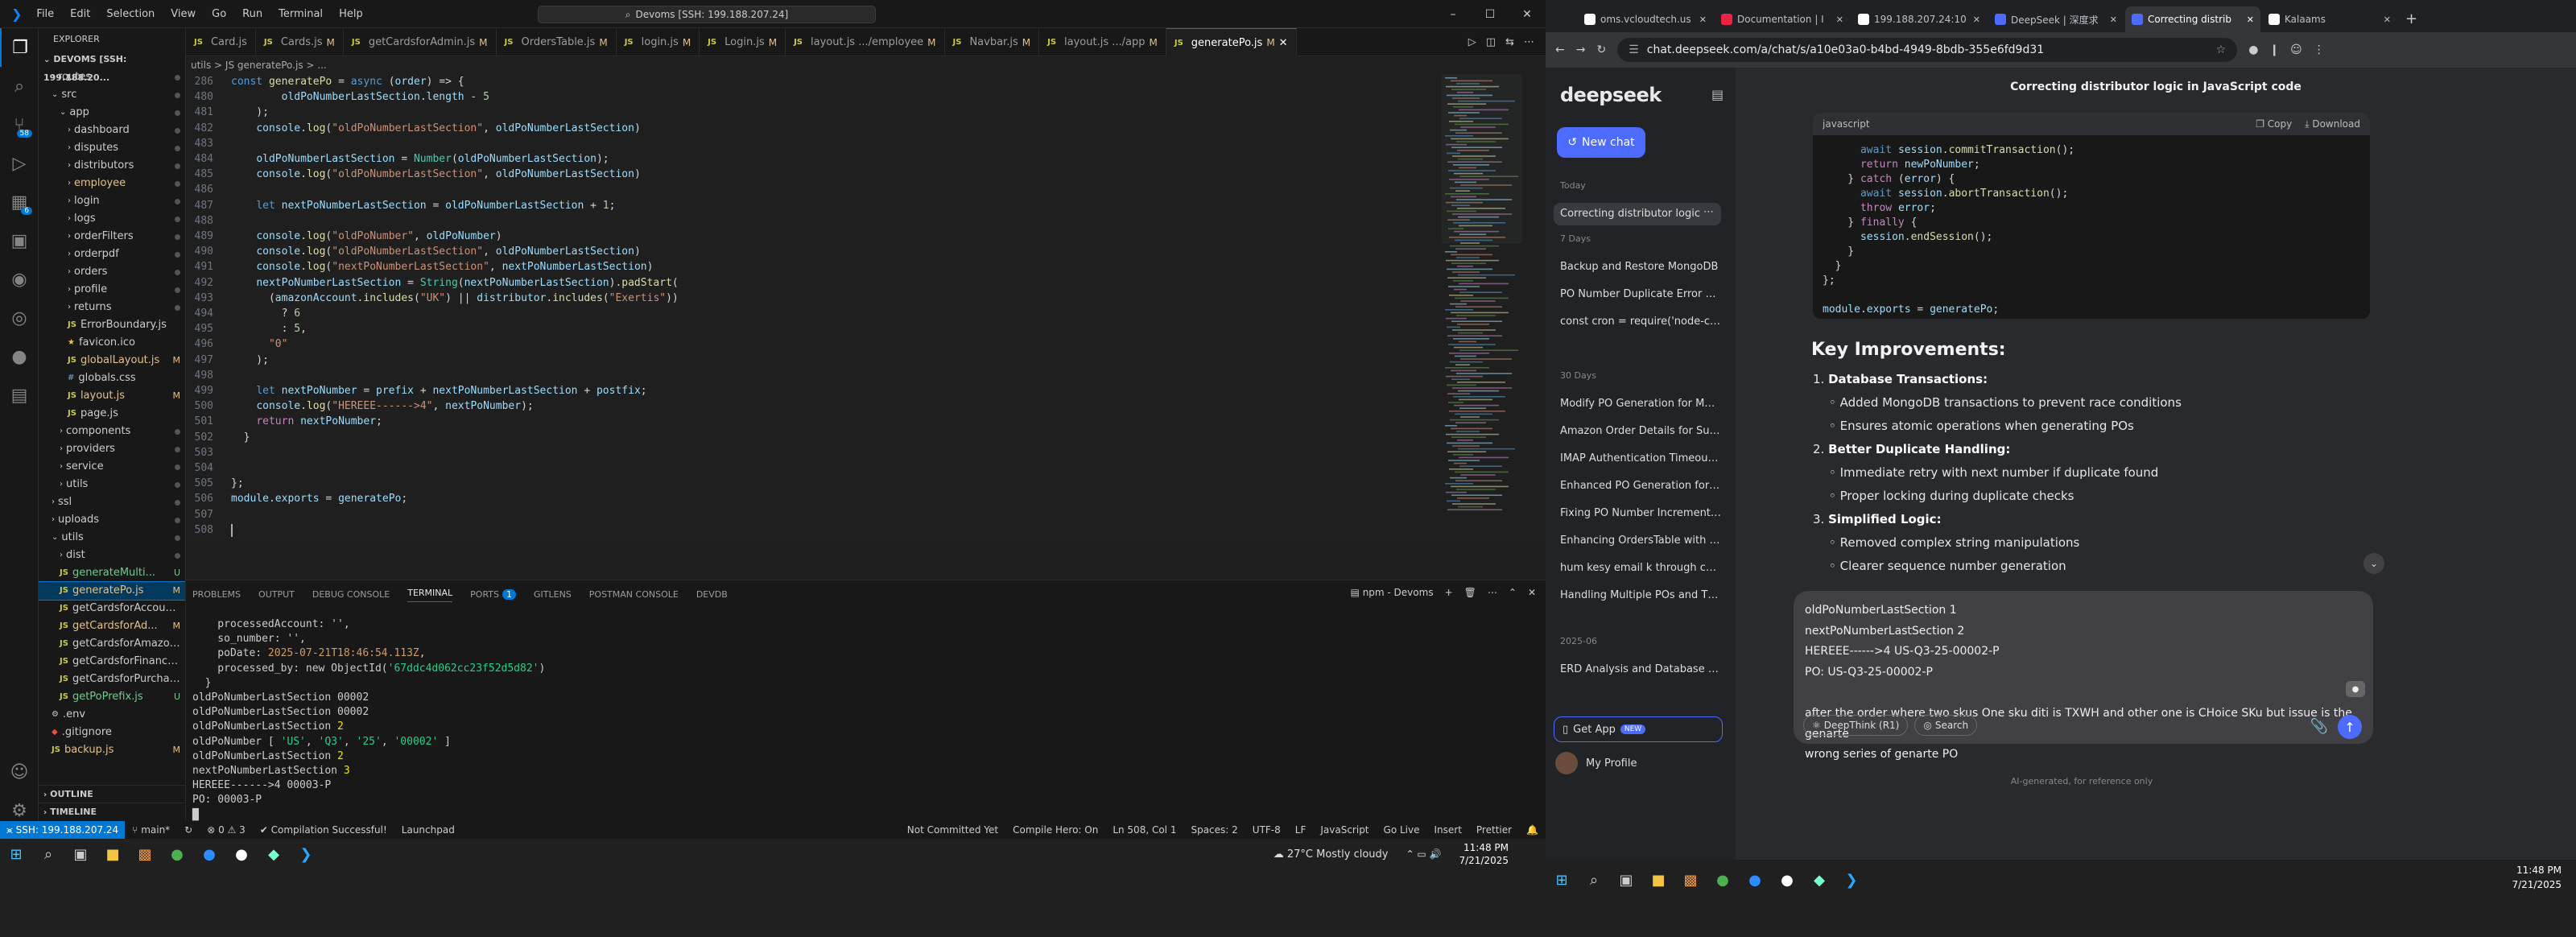 The image size is (2576, 937). Describe the element at coordinates (301, 14) in the screenshot. I see `menu-terminal: Terminal` at that location.